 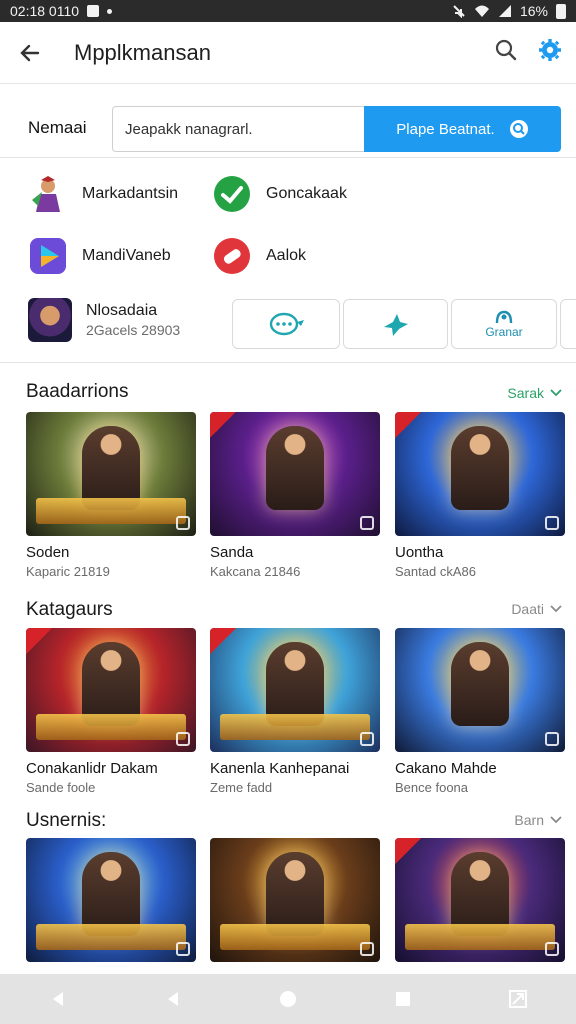 What do you see at coordinates (259, 256) in the screenshot?
I see `quick-item: Aalok` at bounding box center [259, 256].